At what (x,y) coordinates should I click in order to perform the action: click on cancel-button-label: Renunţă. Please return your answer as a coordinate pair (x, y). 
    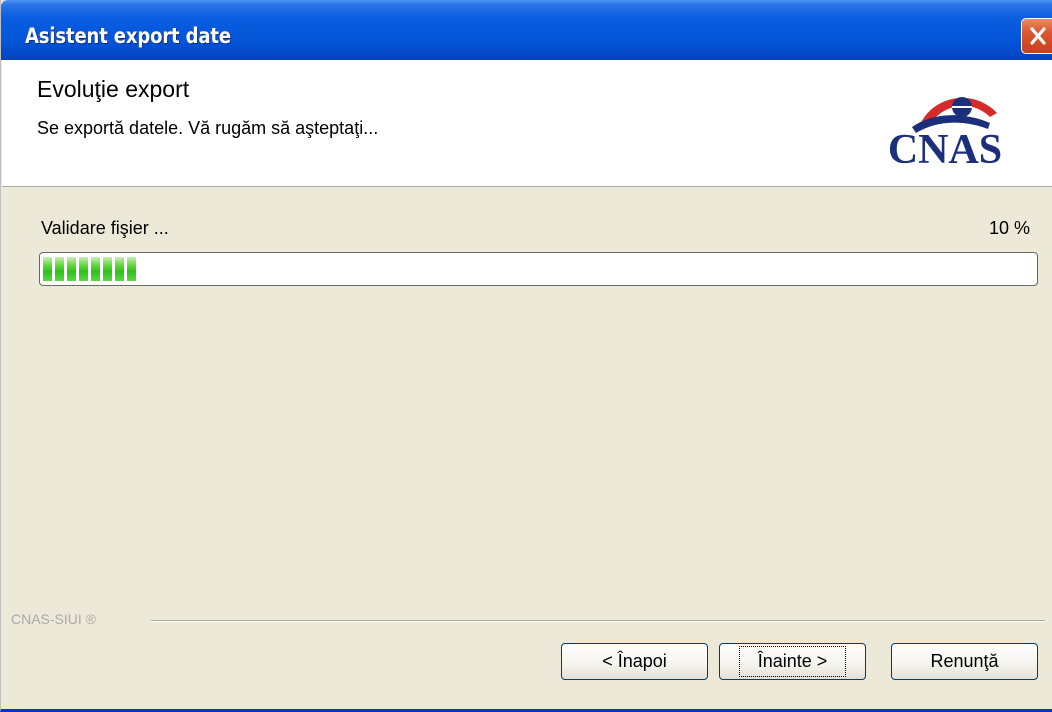
    Looking at the image, I should click on (964, 661).